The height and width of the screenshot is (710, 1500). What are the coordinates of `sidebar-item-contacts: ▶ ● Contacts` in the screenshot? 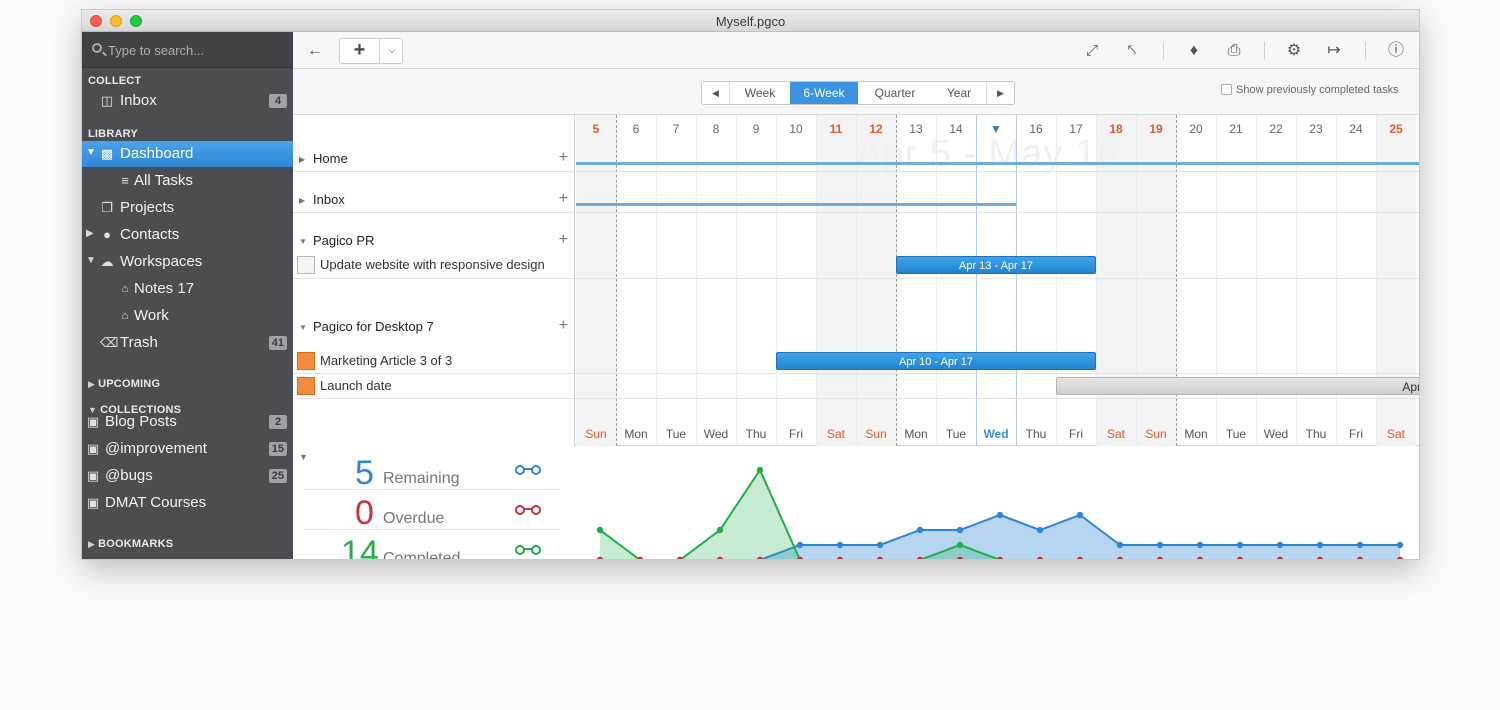 It's located at (187, 235).